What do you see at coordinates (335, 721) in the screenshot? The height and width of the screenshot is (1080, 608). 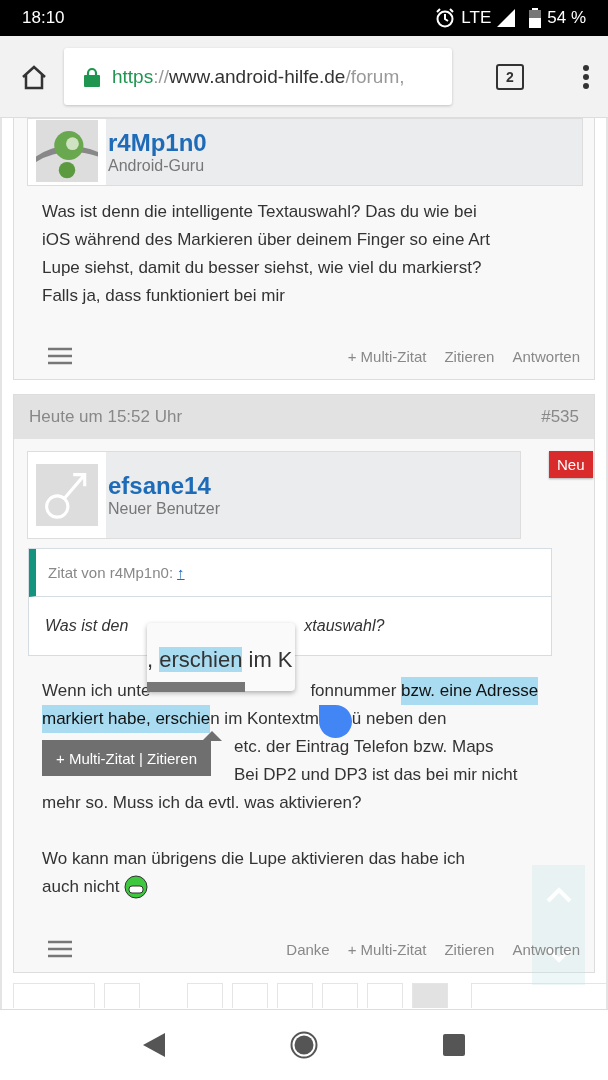 I see `selection-handle` at bounding box center [335, 721].